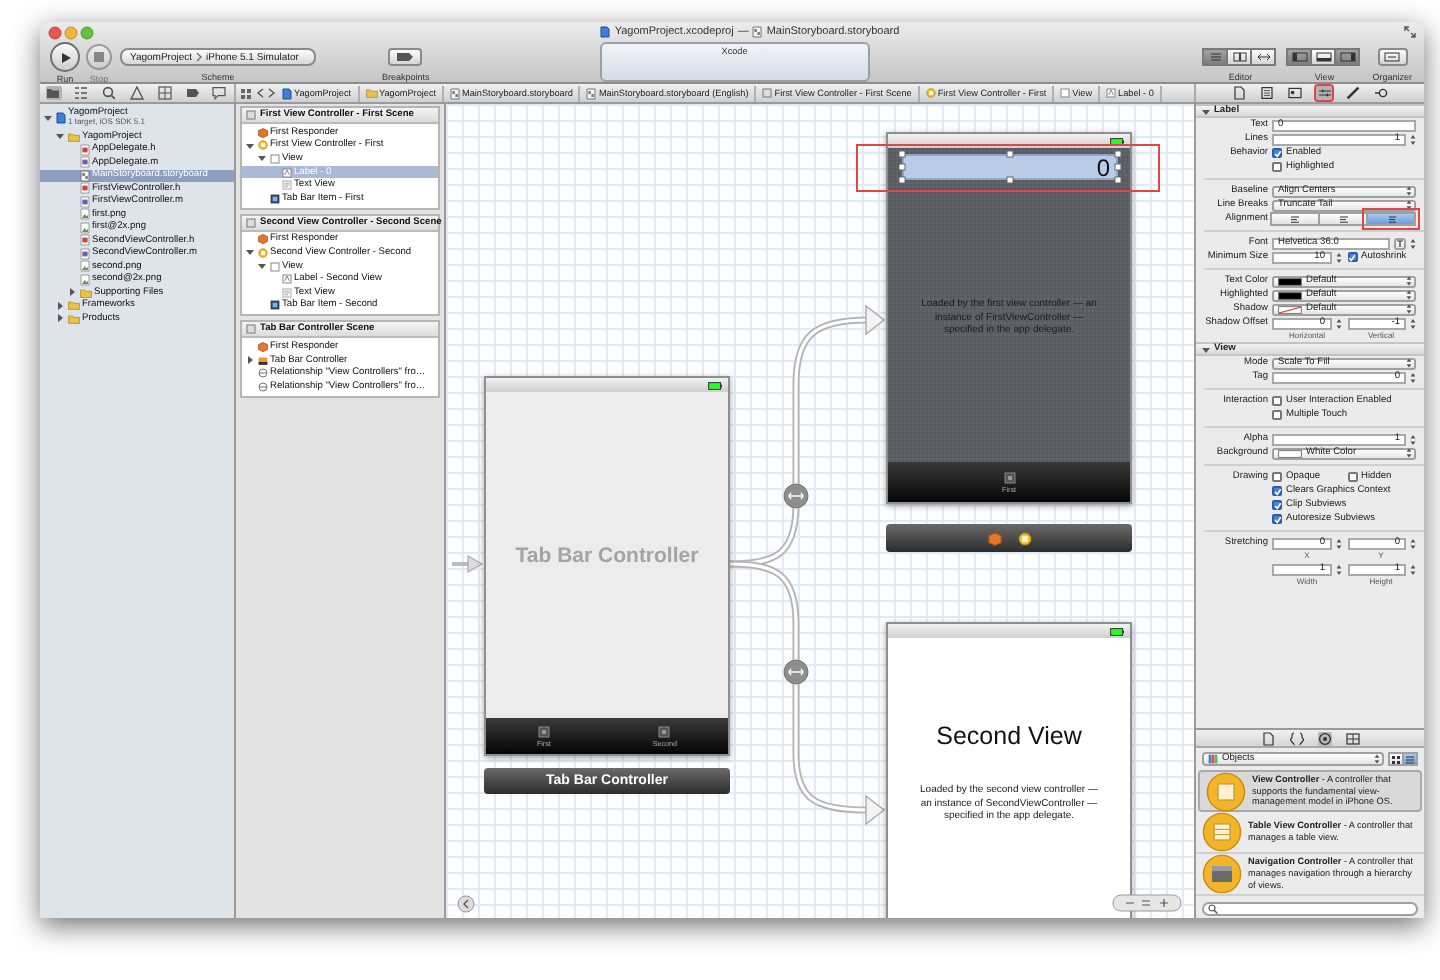  What do you see at coordinates (1111, 93) in the screenshot?
I see `label-icon` at bounding box center [1111, 93].